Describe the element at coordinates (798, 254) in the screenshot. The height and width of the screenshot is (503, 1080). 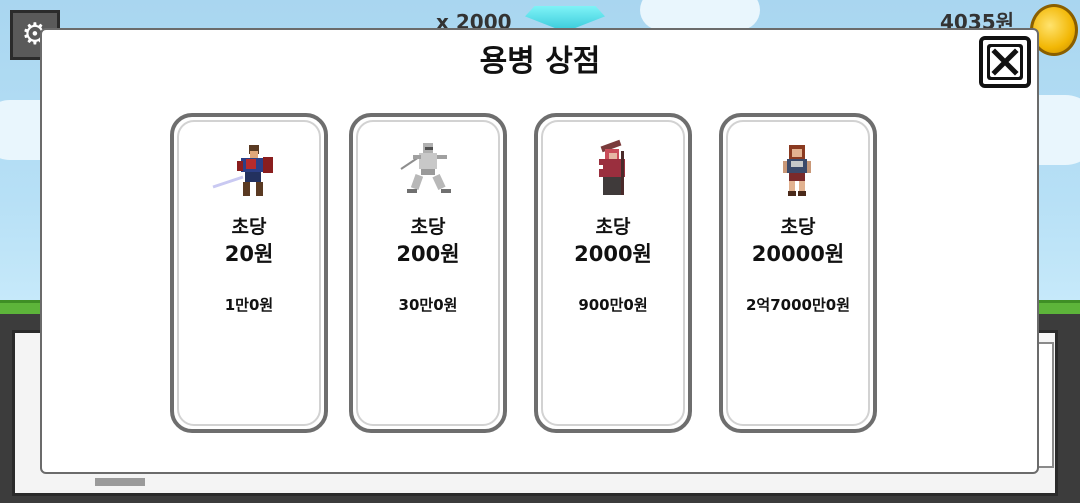
I see `rate-value: 20000원` at that location.